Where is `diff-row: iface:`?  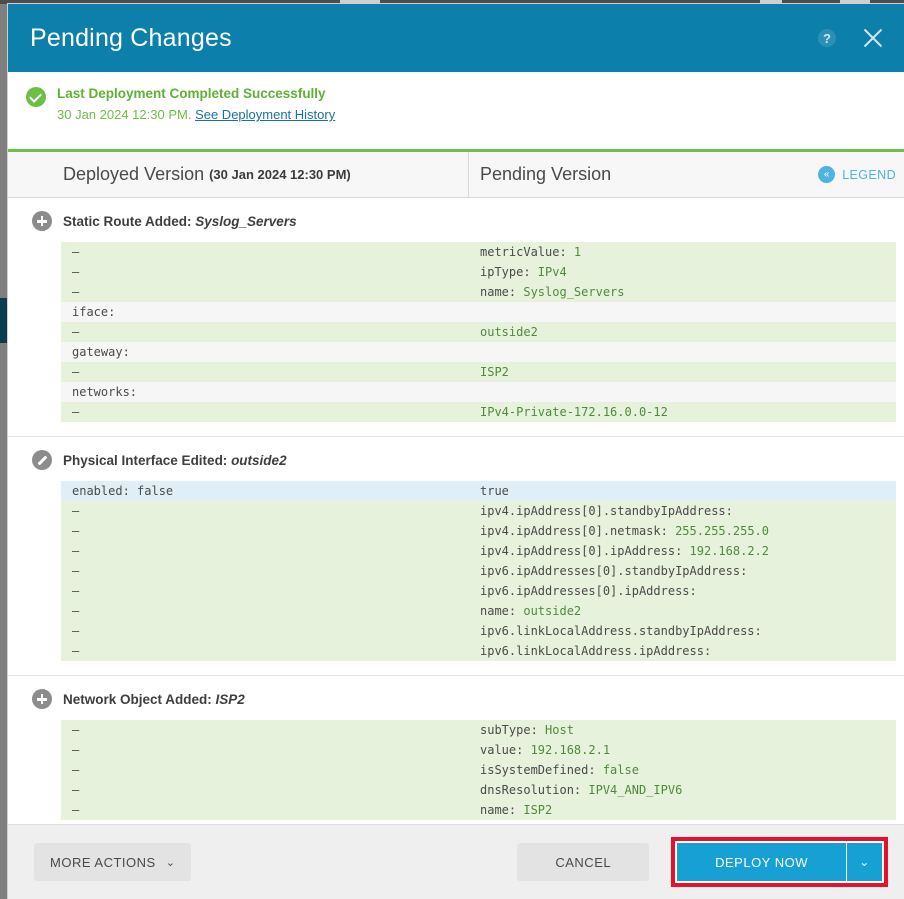 diff-row: iface: is located at coordinates (478, 312).